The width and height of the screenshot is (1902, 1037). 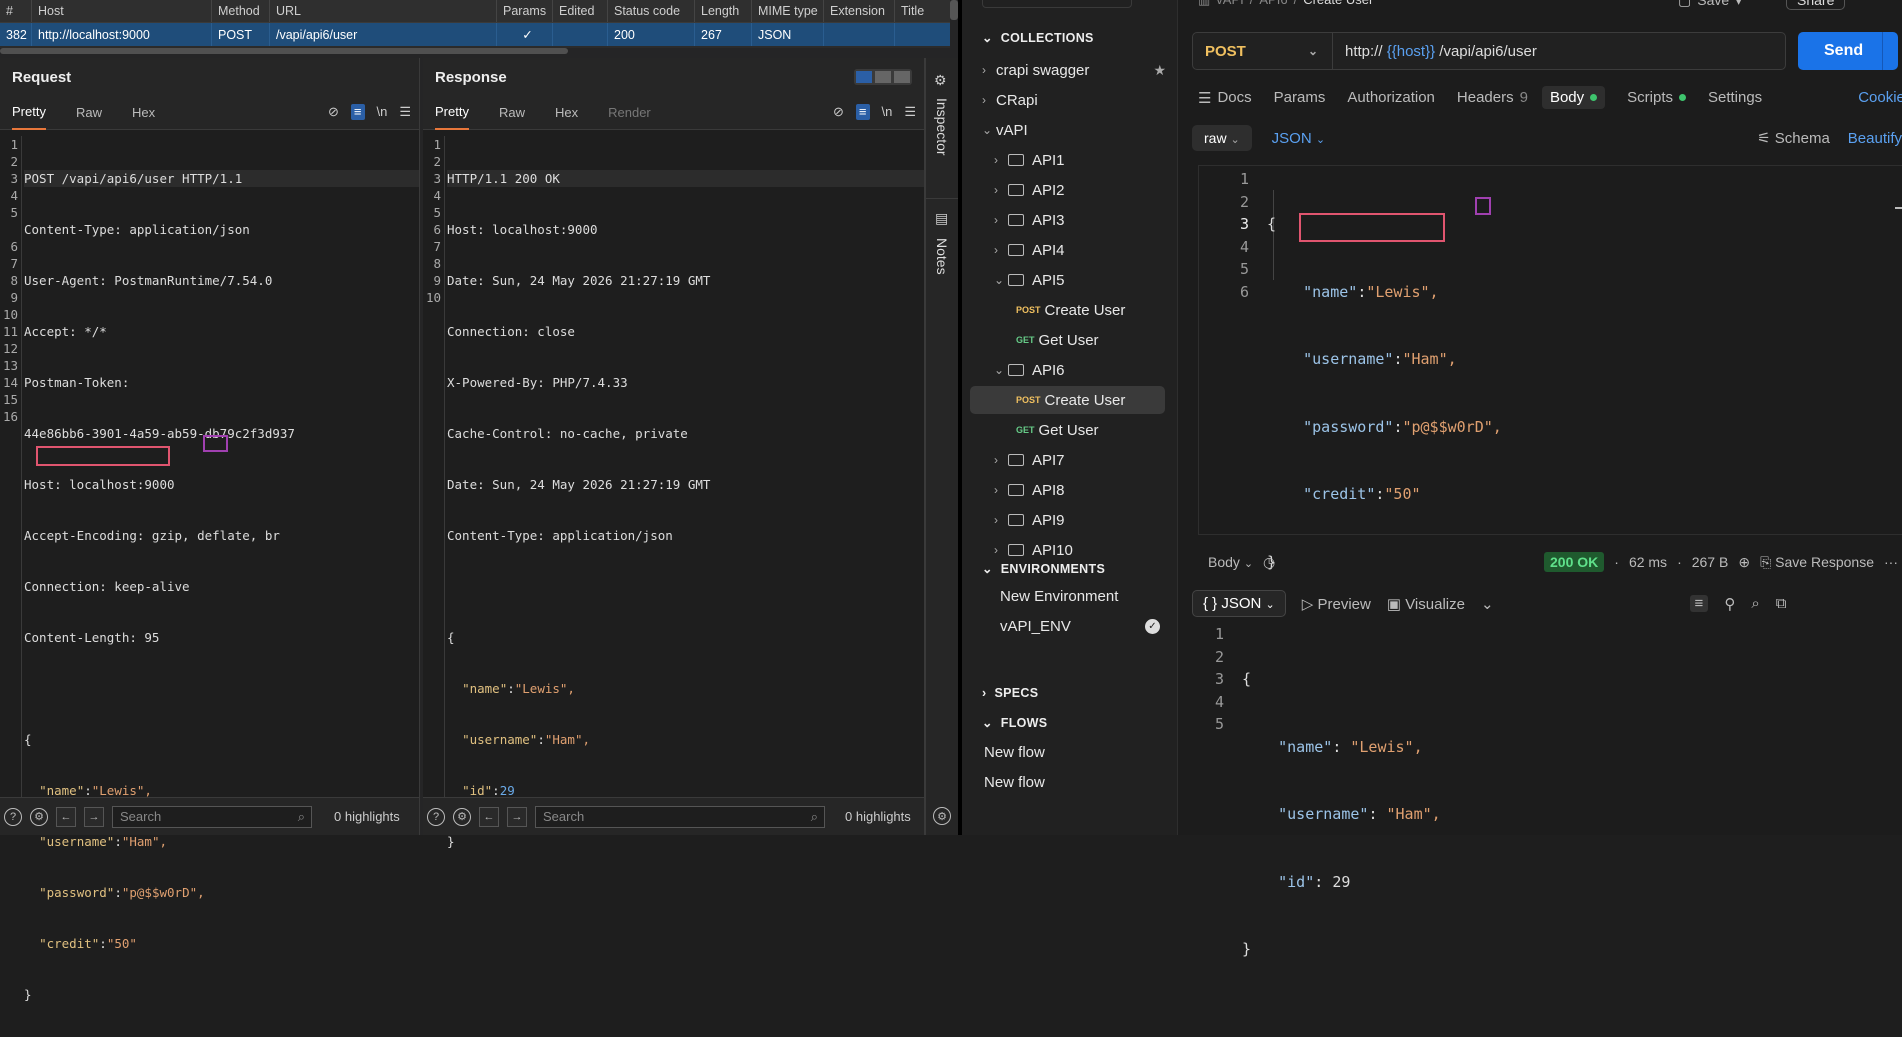 What do you see at coordinates (1239, 603) in the screenshot?
I see `response-format-select: { } JSON ⌄` at bounding box center [1239, 603].